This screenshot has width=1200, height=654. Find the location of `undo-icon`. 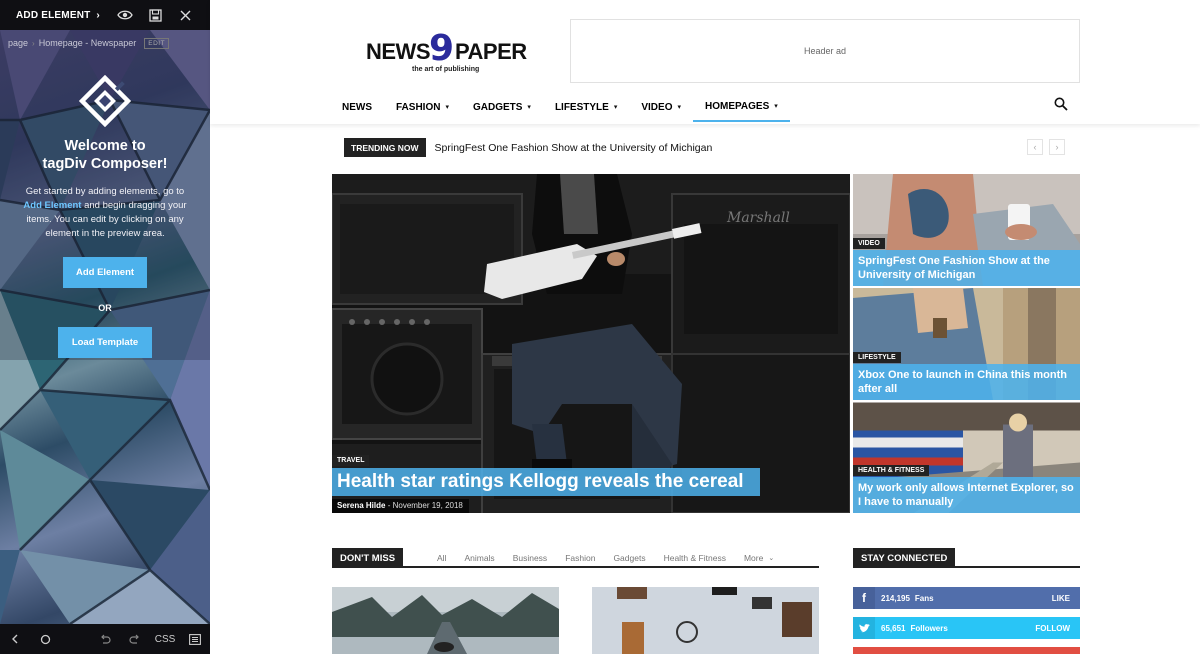

undo-icon is located at coordinates (105, 639).